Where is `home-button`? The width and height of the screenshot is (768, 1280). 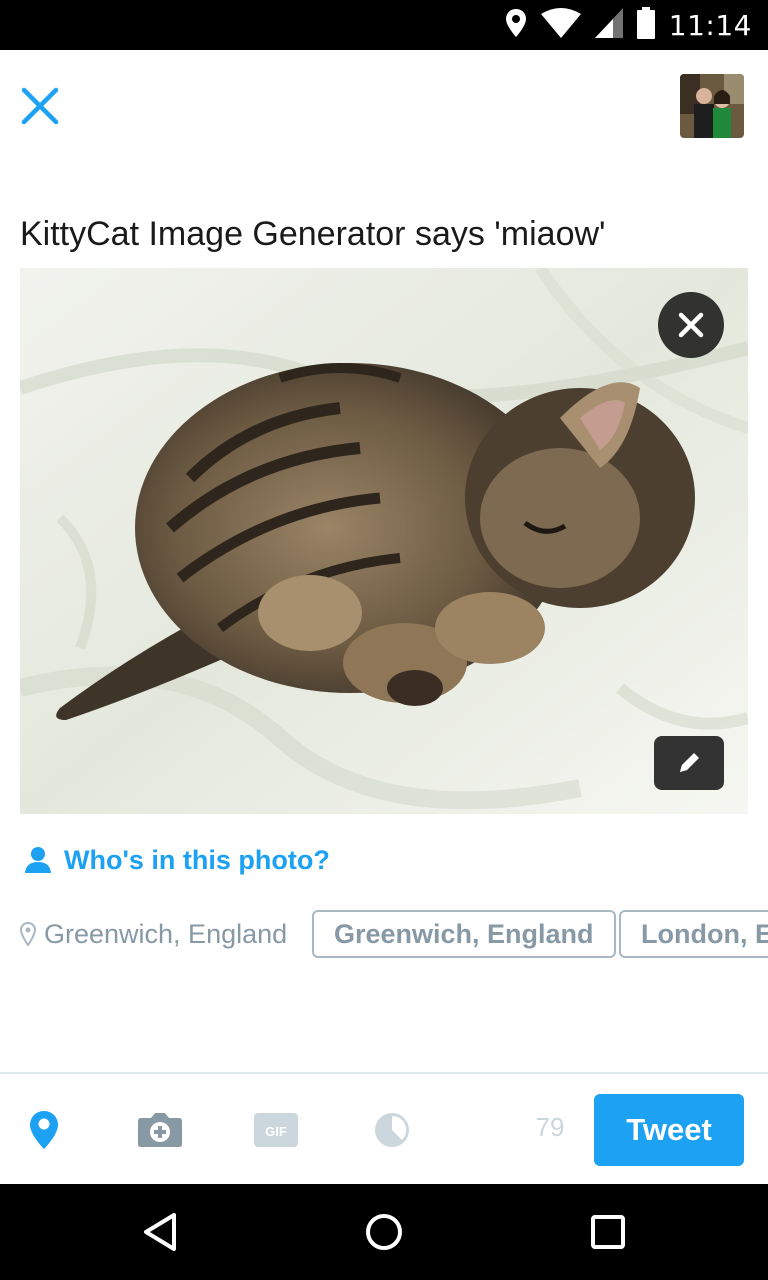 home-button is located at coordinates (384, 1232).